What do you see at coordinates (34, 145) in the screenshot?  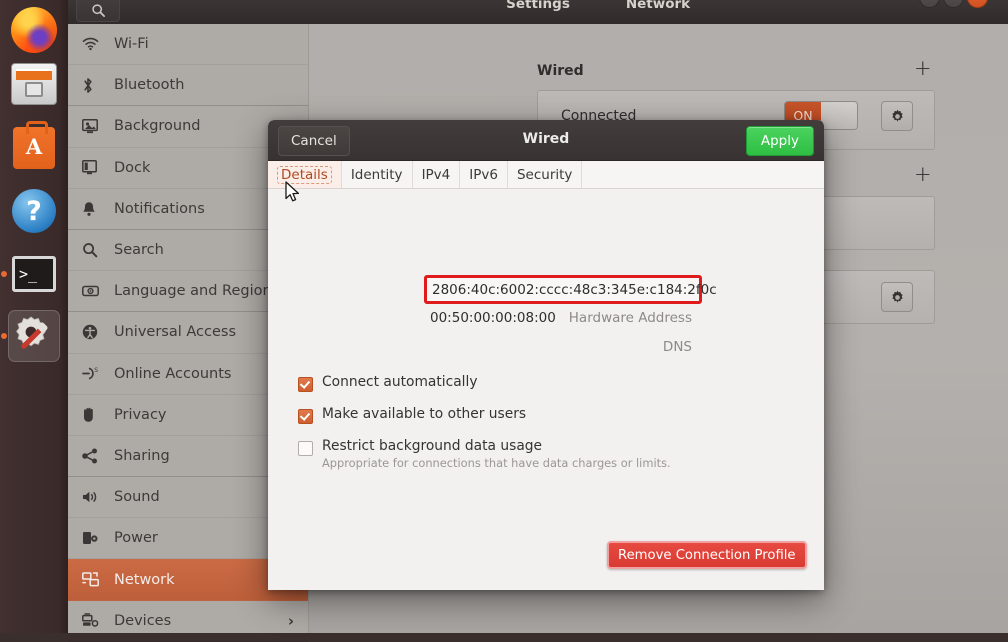 I see `ubuntu-software-icon` at bounding box center [34, 145].